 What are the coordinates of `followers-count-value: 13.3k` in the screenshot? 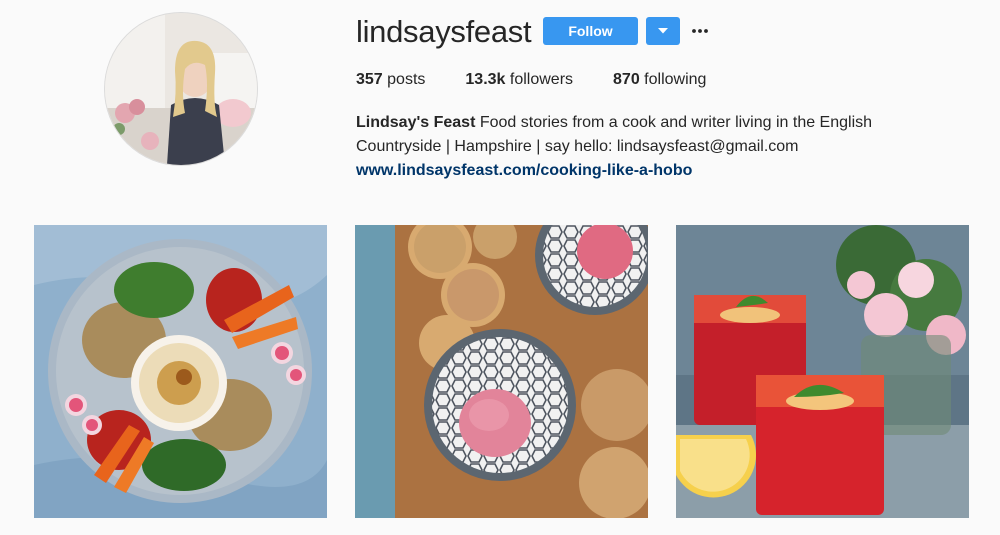 It's located at (485, 79).